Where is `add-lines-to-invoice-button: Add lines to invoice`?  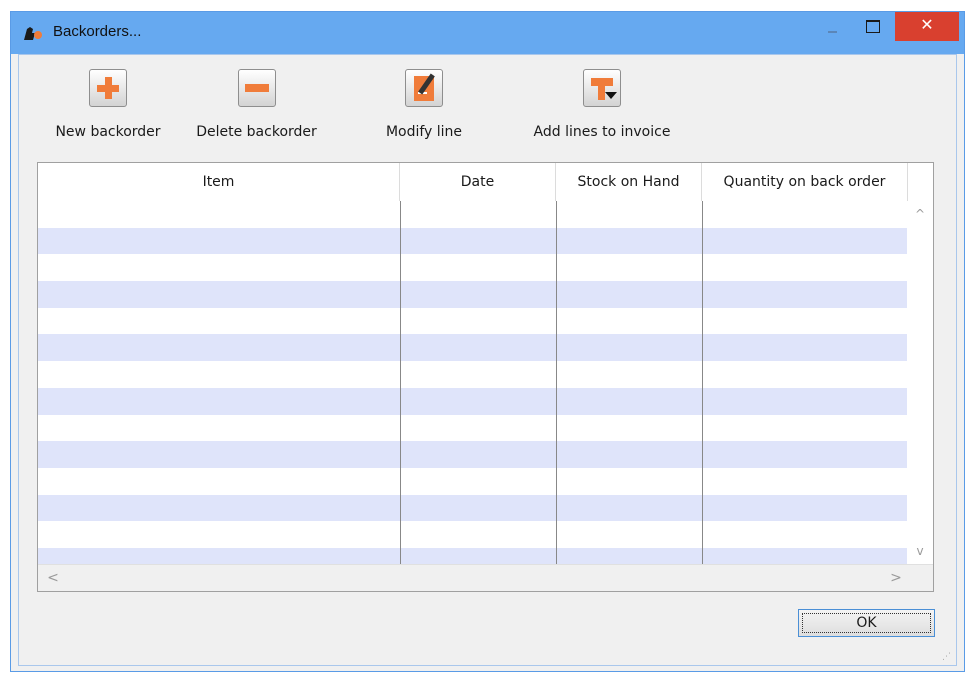
add-lines-to-invoice-button: Add lines to invoice is located at coordinates (602, 104).